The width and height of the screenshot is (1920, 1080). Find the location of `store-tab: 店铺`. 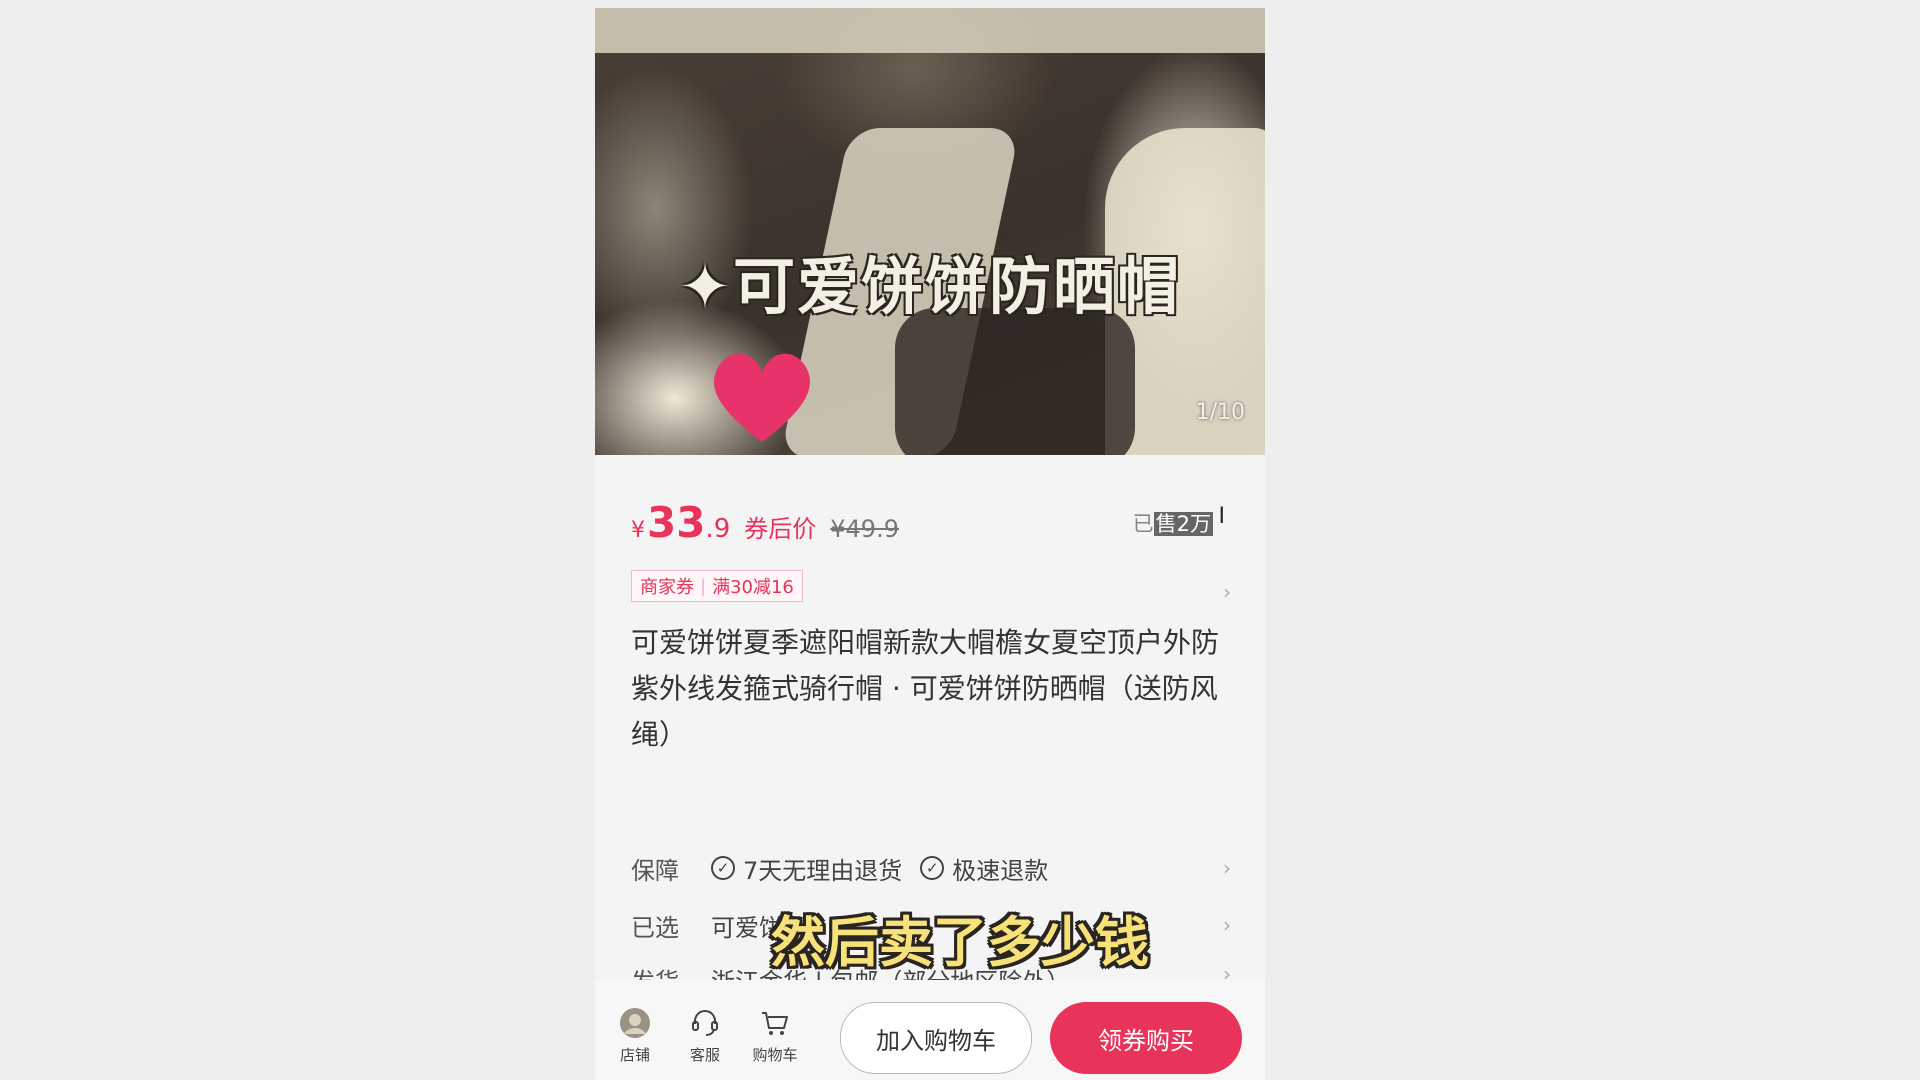

store-tab: 店铺 is located at coordinates (635, 1035).